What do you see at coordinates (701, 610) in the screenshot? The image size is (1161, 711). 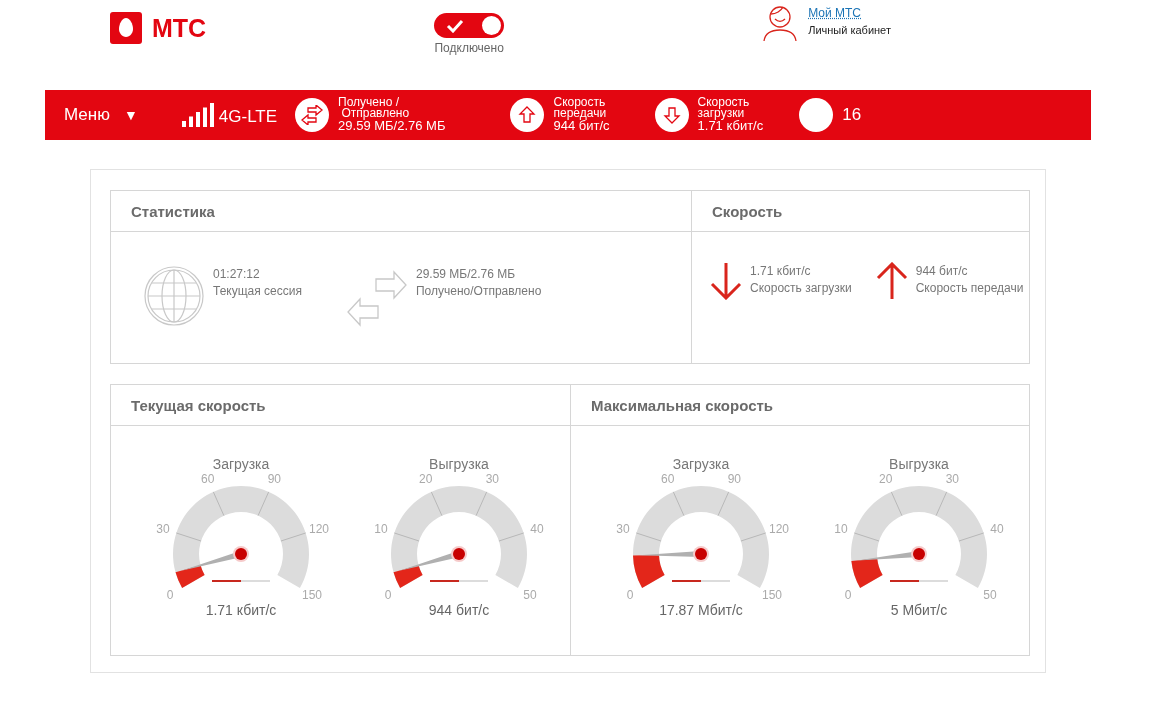 I see `gauge-value: 17.87 Мбит/с` at bounding box center [701, 610].